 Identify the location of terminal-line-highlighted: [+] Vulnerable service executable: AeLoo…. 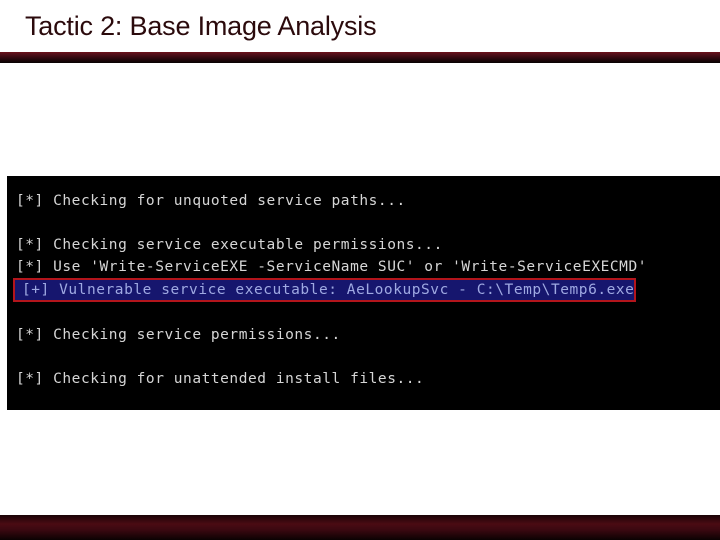
(363, 290).